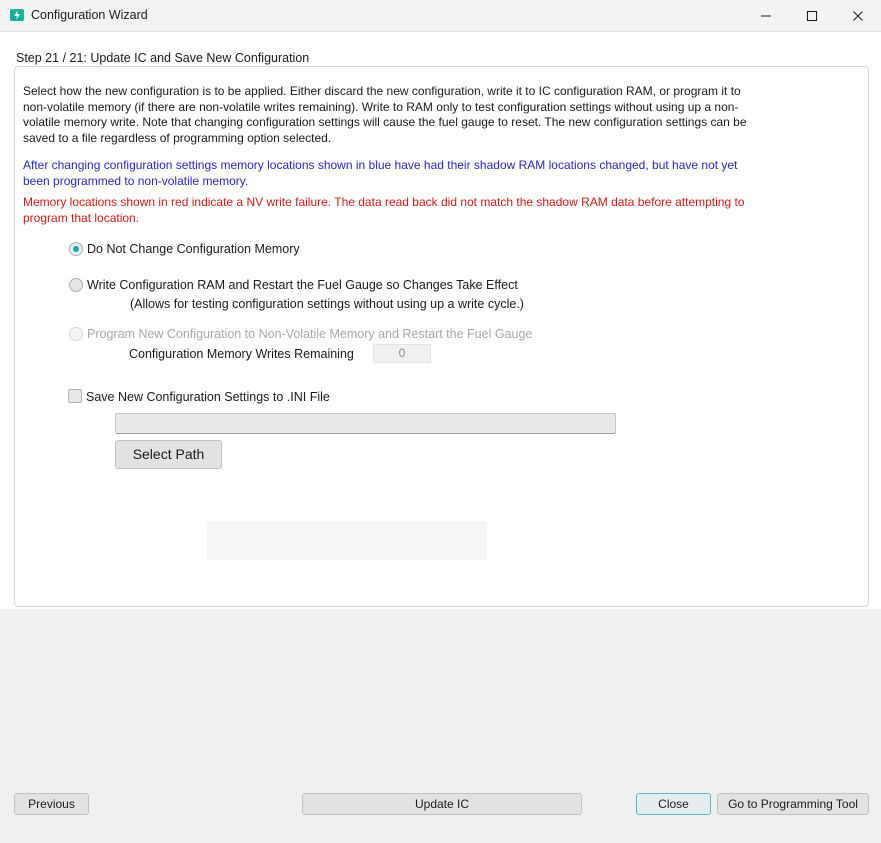  Describe the element at coordinates (440, 16) in the screenshot. I see `title-bar: Configuration Wizard` at that location.